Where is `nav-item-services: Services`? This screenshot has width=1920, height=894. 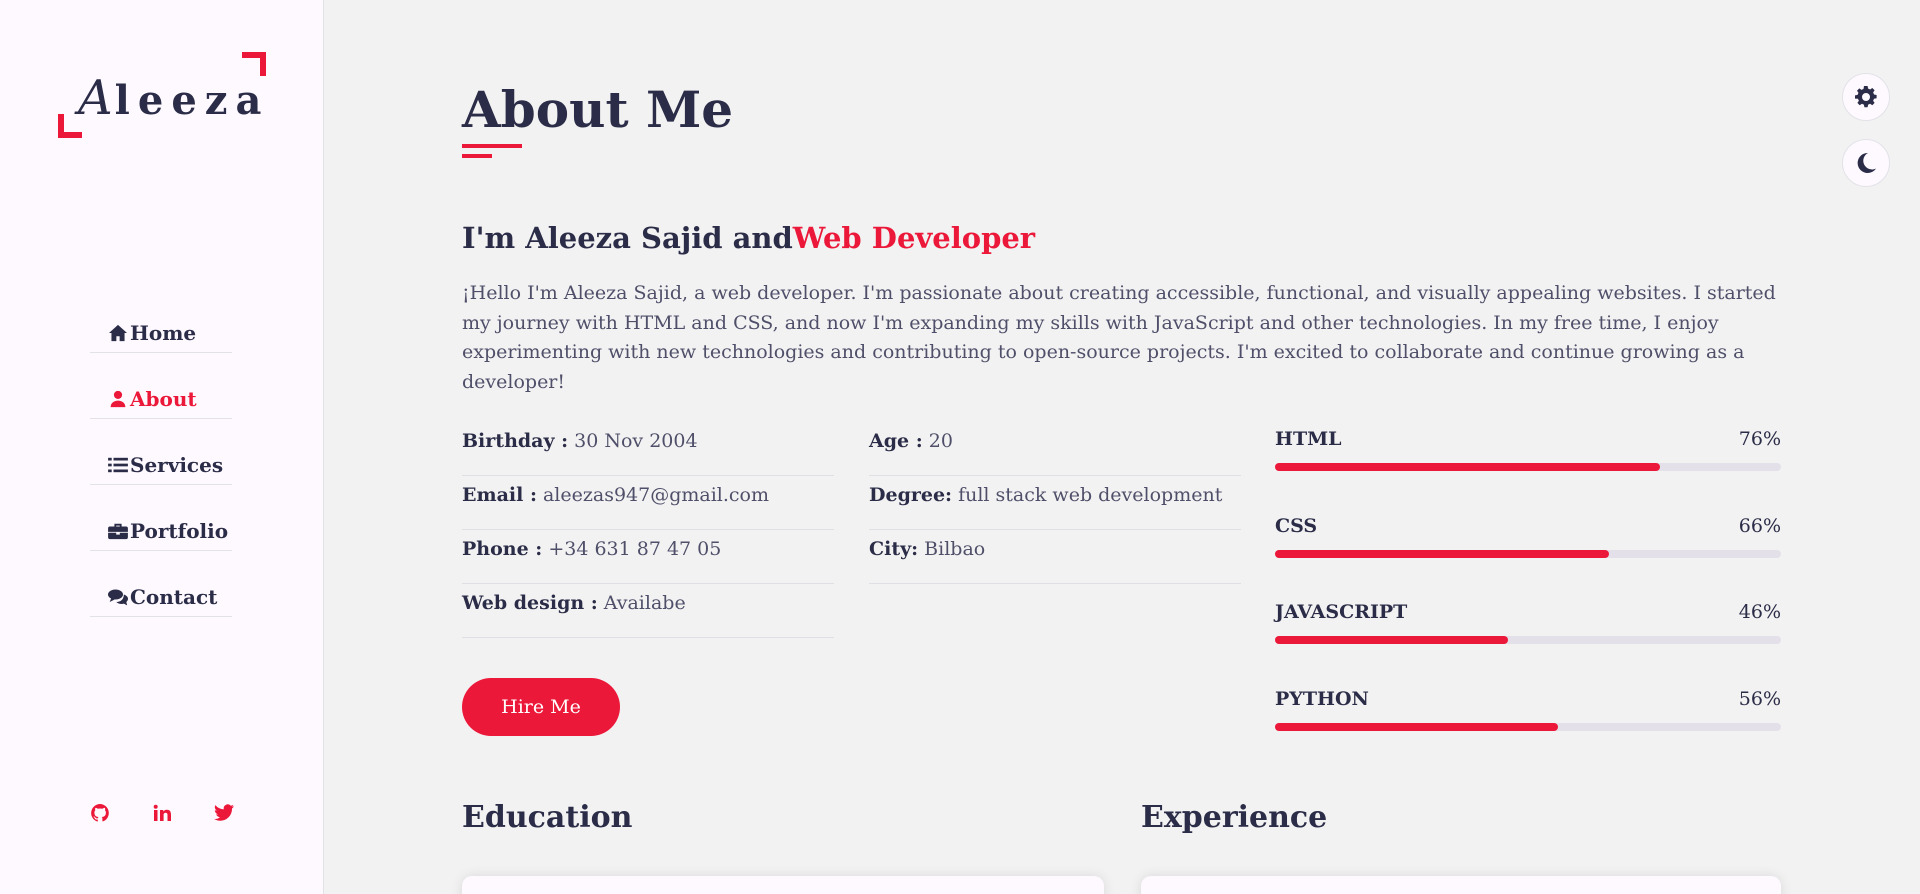
nav-item-services: Services is located at coordinates (161, 465).